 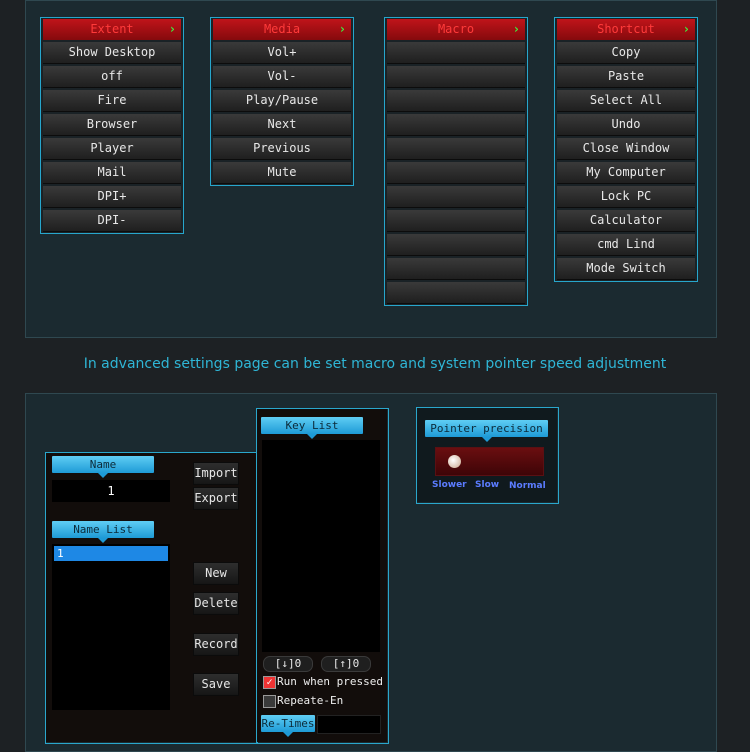 What do you see at coordinates (112, 149) in the screenshot?
I see `menu-item: Player` at bounding box center [112, 149].